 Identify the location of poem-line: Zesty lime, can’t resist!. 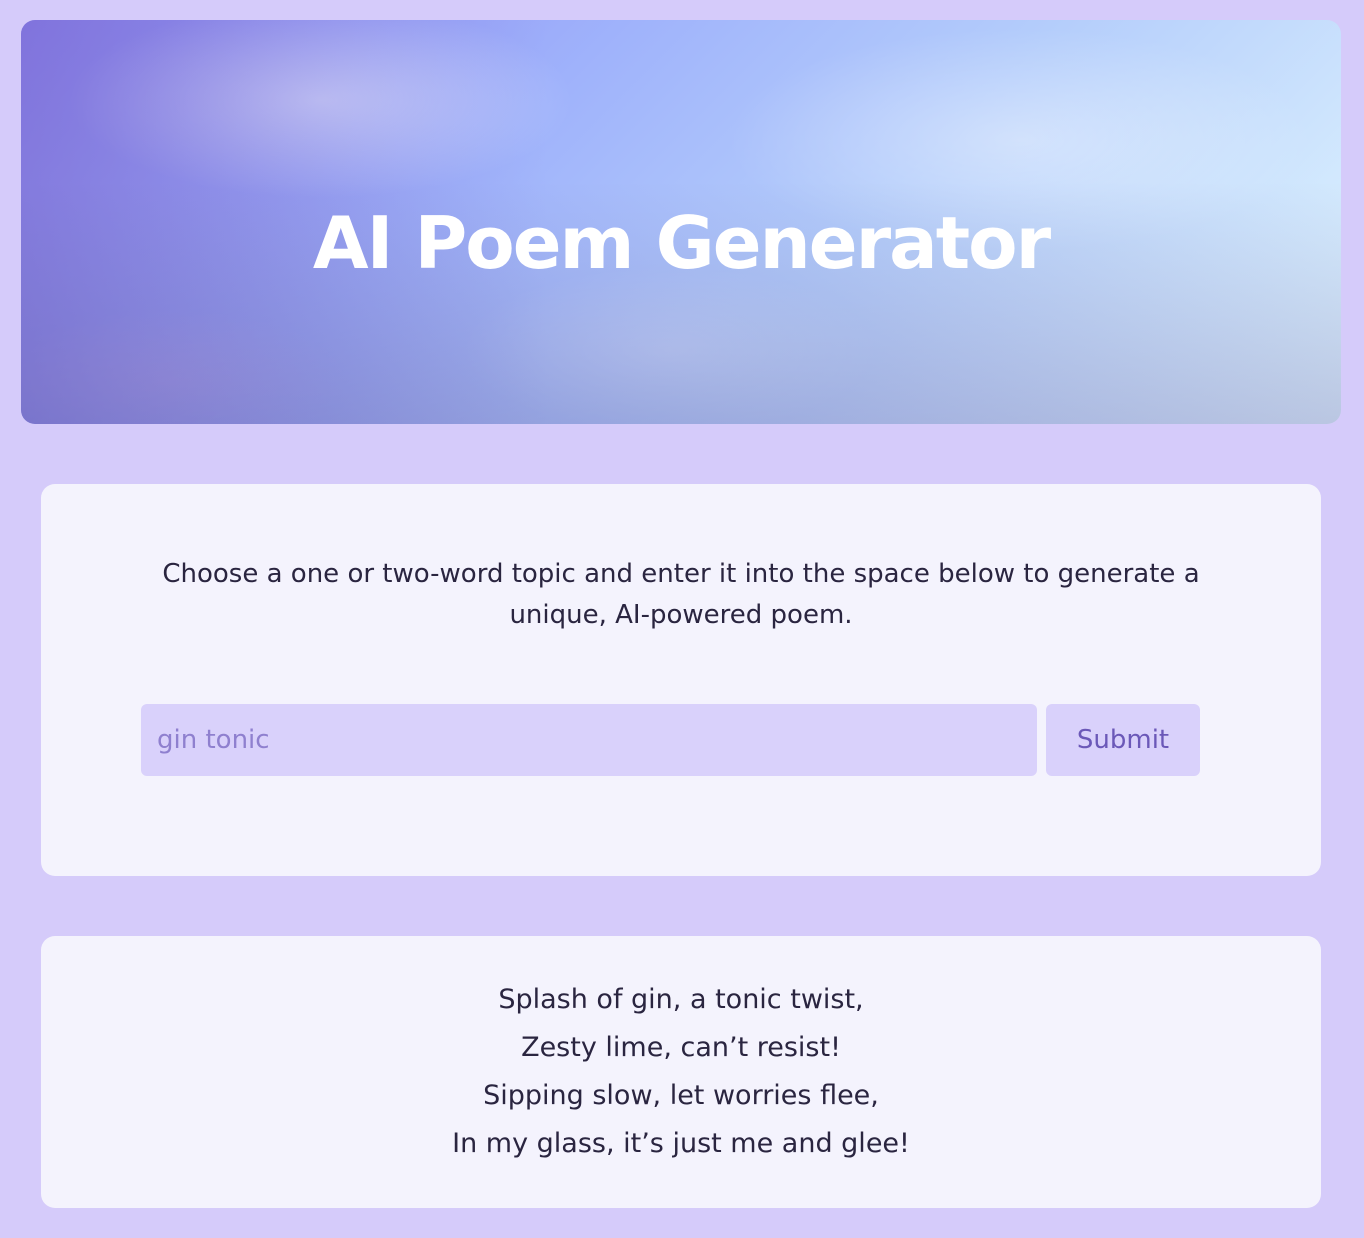
(681, 1047).